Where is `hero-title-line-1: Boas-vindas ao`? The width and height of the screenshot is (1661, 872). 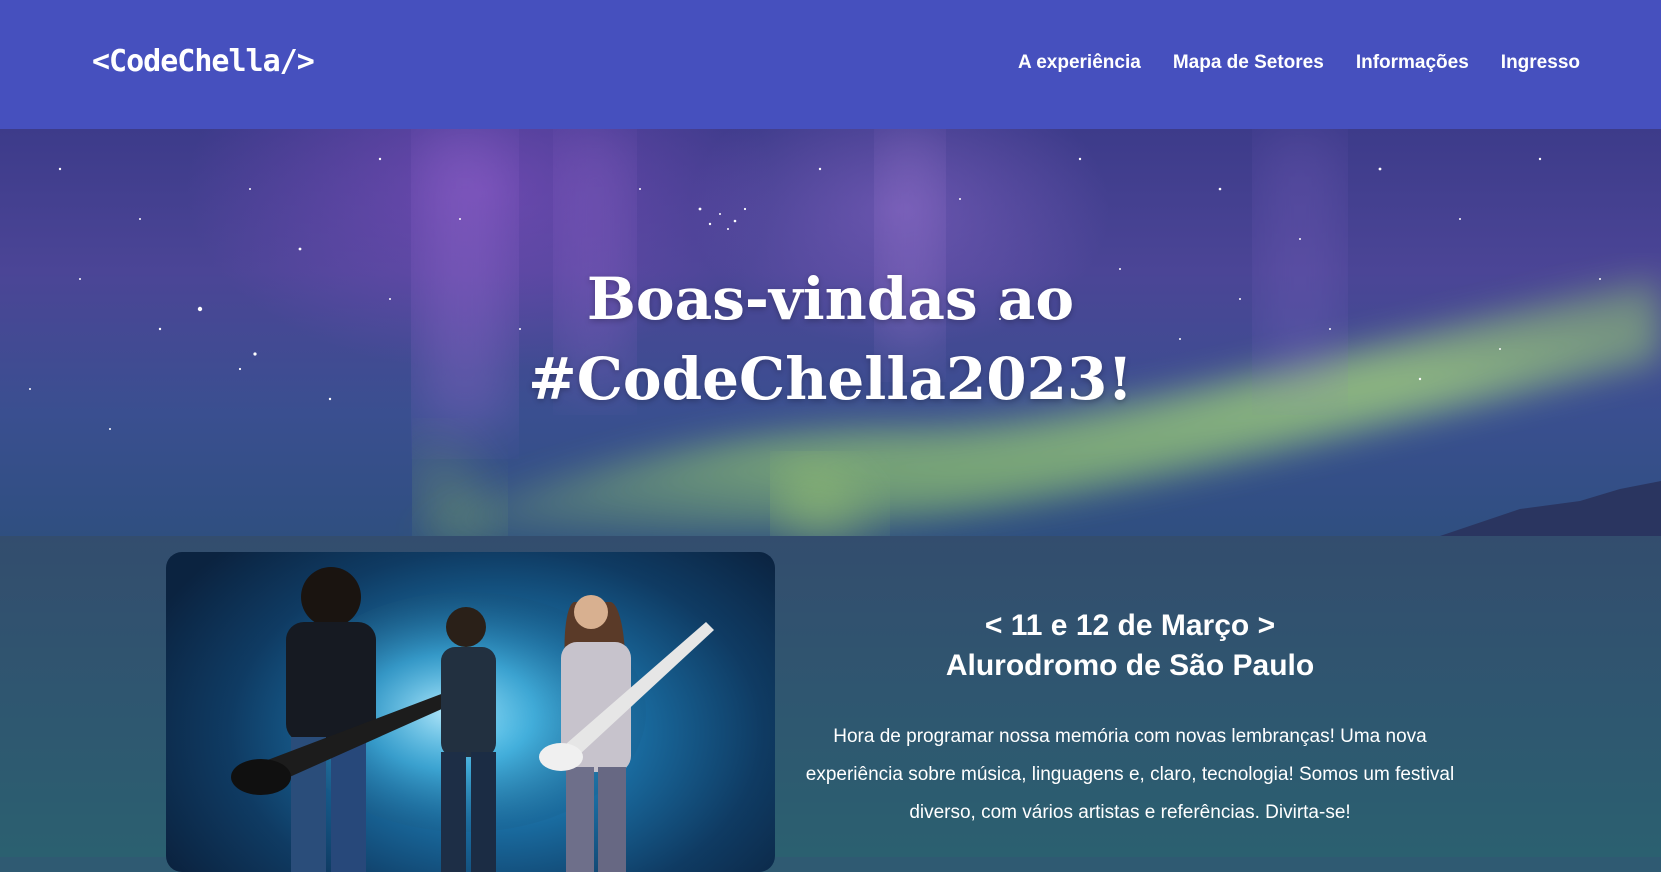
hero-title-line-1: Boas-vindas ao is located at coordinates (830, 299).